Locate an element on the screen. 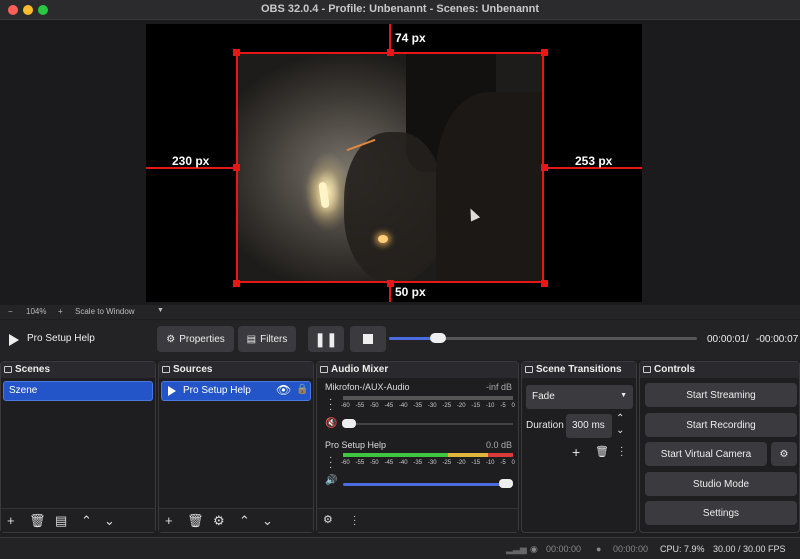  meter-ticks: -60 -55 -50 -45 -40 -35 -30 -25 -20 -15 -10 -5 0 is located at coordinates (428, 463).